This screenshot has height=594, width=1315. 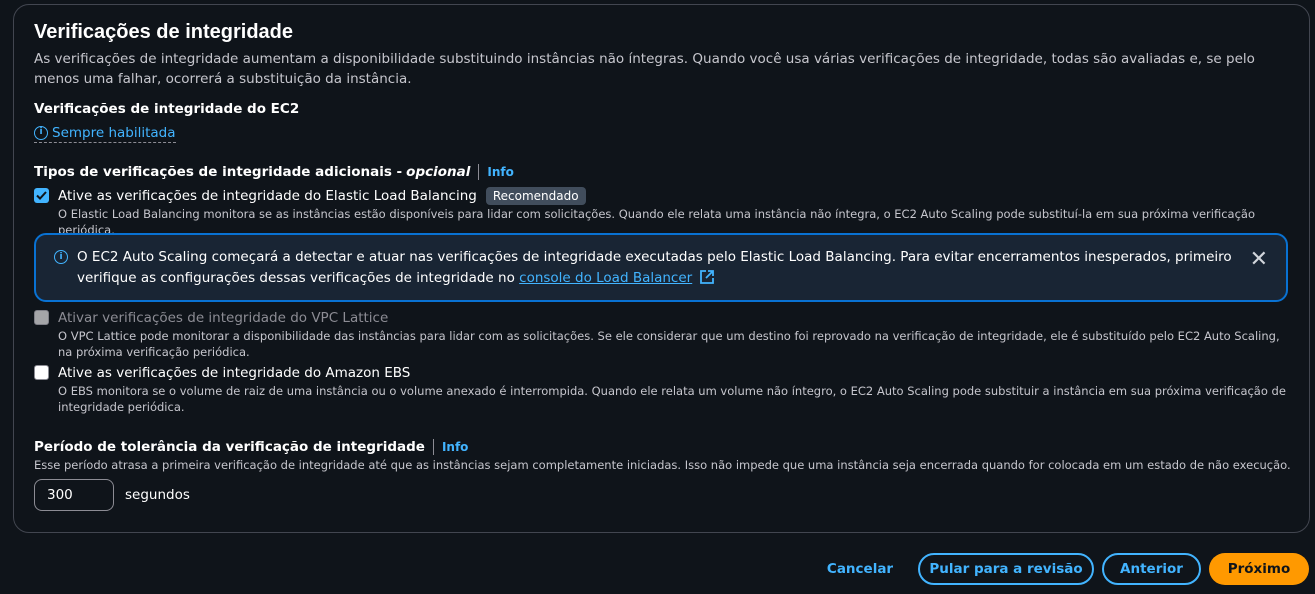 I want to click on optional-label: opcional, so click(x=438, y=171).